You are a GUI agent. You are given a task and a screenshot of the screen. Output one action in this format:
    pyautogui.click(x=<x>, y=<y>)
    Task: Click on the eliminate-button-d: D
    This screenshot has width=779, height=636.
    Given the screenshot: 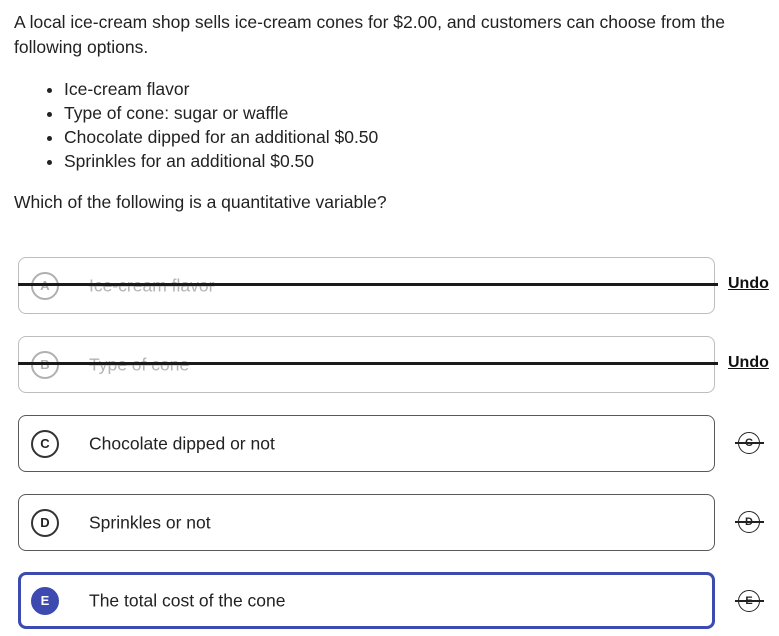 What is the action you would take?
    pyautogui.click(x=749, y=523)
    